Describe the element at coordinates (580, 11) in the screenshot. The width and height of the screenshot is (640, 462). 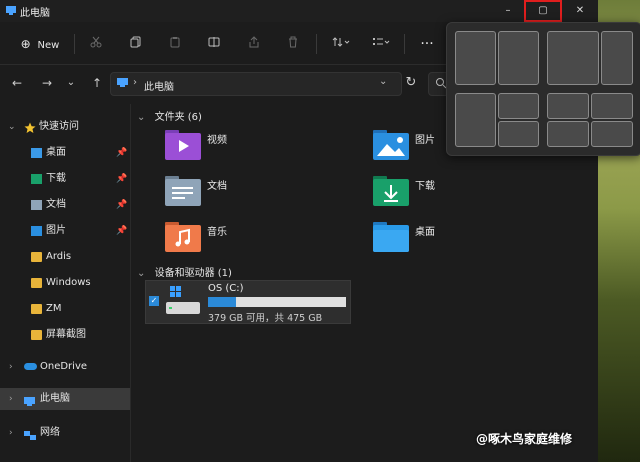
I see `close-button: ✕` at that location.